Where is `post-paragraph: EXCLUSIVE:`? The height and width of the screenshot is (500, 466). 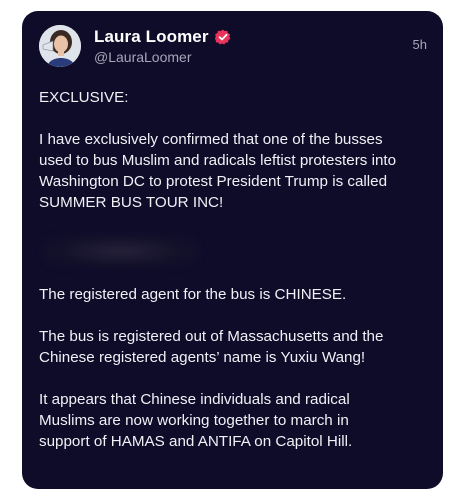 post-paragraph: EXCLUSIVE: is located at coordinates (84, 97).